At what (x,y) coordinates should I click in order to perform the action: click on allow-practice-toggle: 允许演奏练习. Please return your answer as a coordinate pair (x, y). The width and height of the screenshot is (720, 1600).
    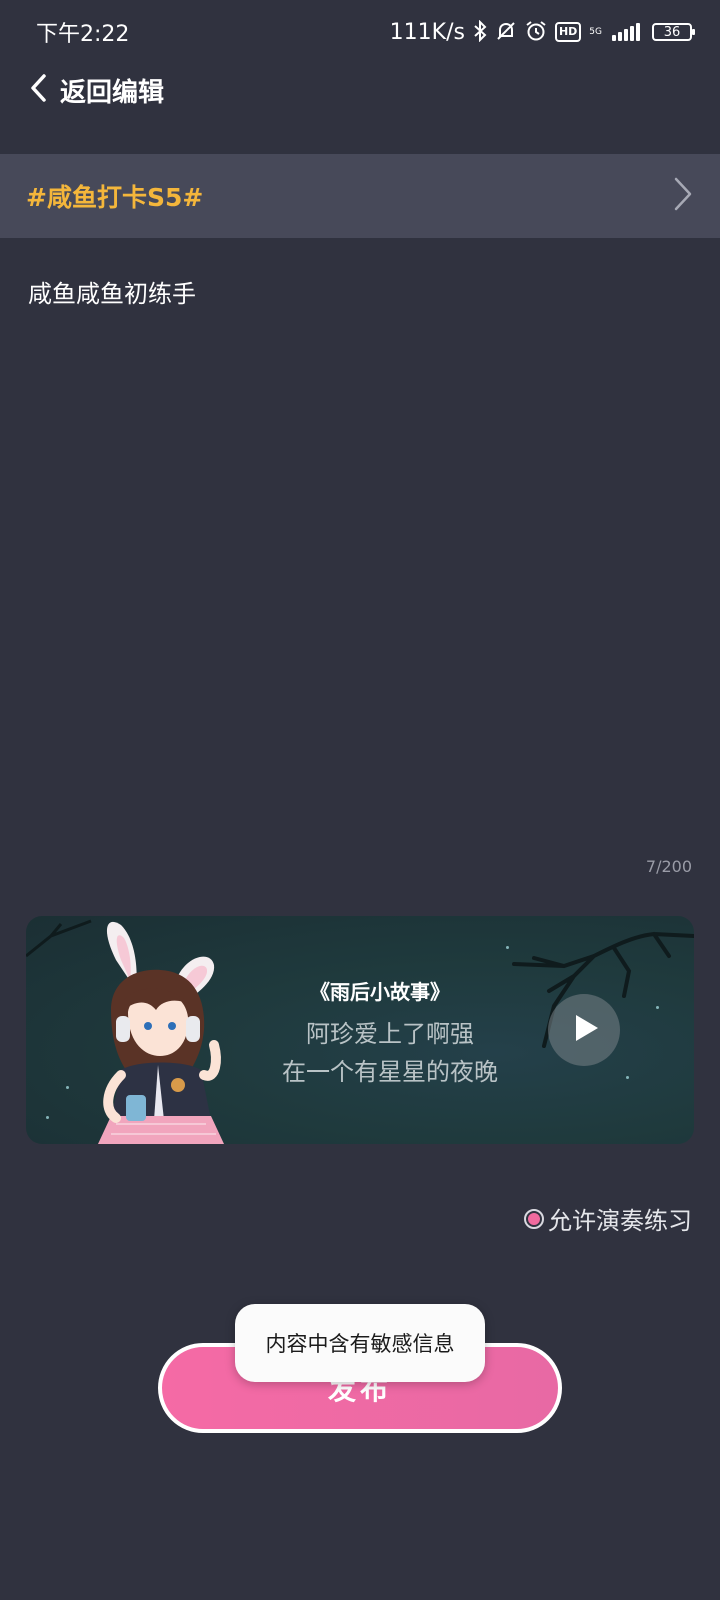
    Looking at the image, I should click on (608, 1218).